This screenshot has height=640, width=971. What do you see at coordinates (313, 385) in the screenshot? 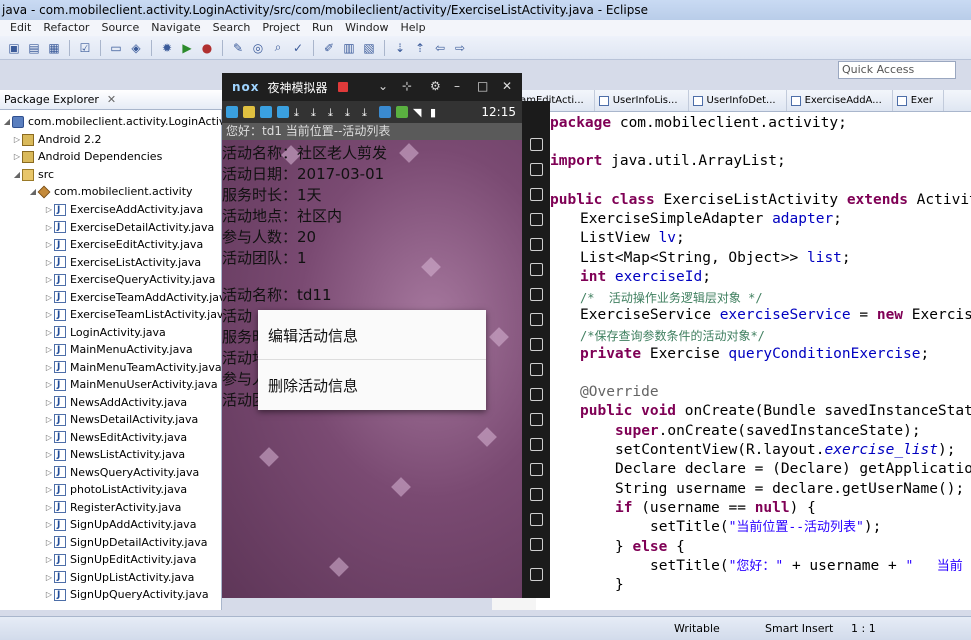
I see `delete-exercise-option: 删除活动信息` at bounding box center [313, 385].